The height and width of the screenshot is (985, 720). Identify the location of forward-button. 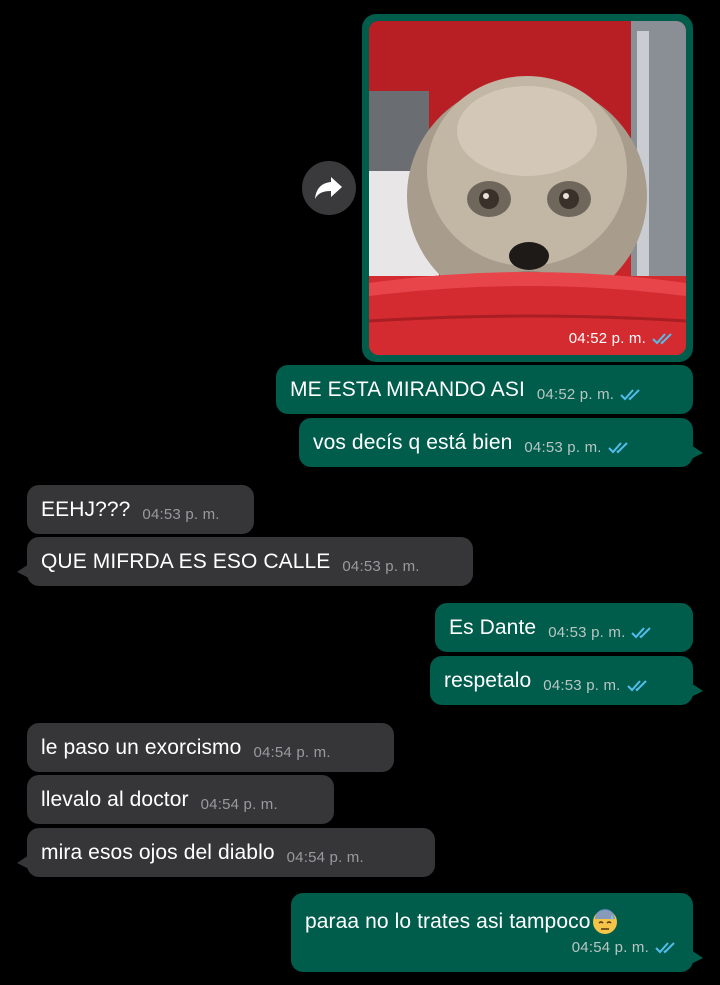
(329, 188).